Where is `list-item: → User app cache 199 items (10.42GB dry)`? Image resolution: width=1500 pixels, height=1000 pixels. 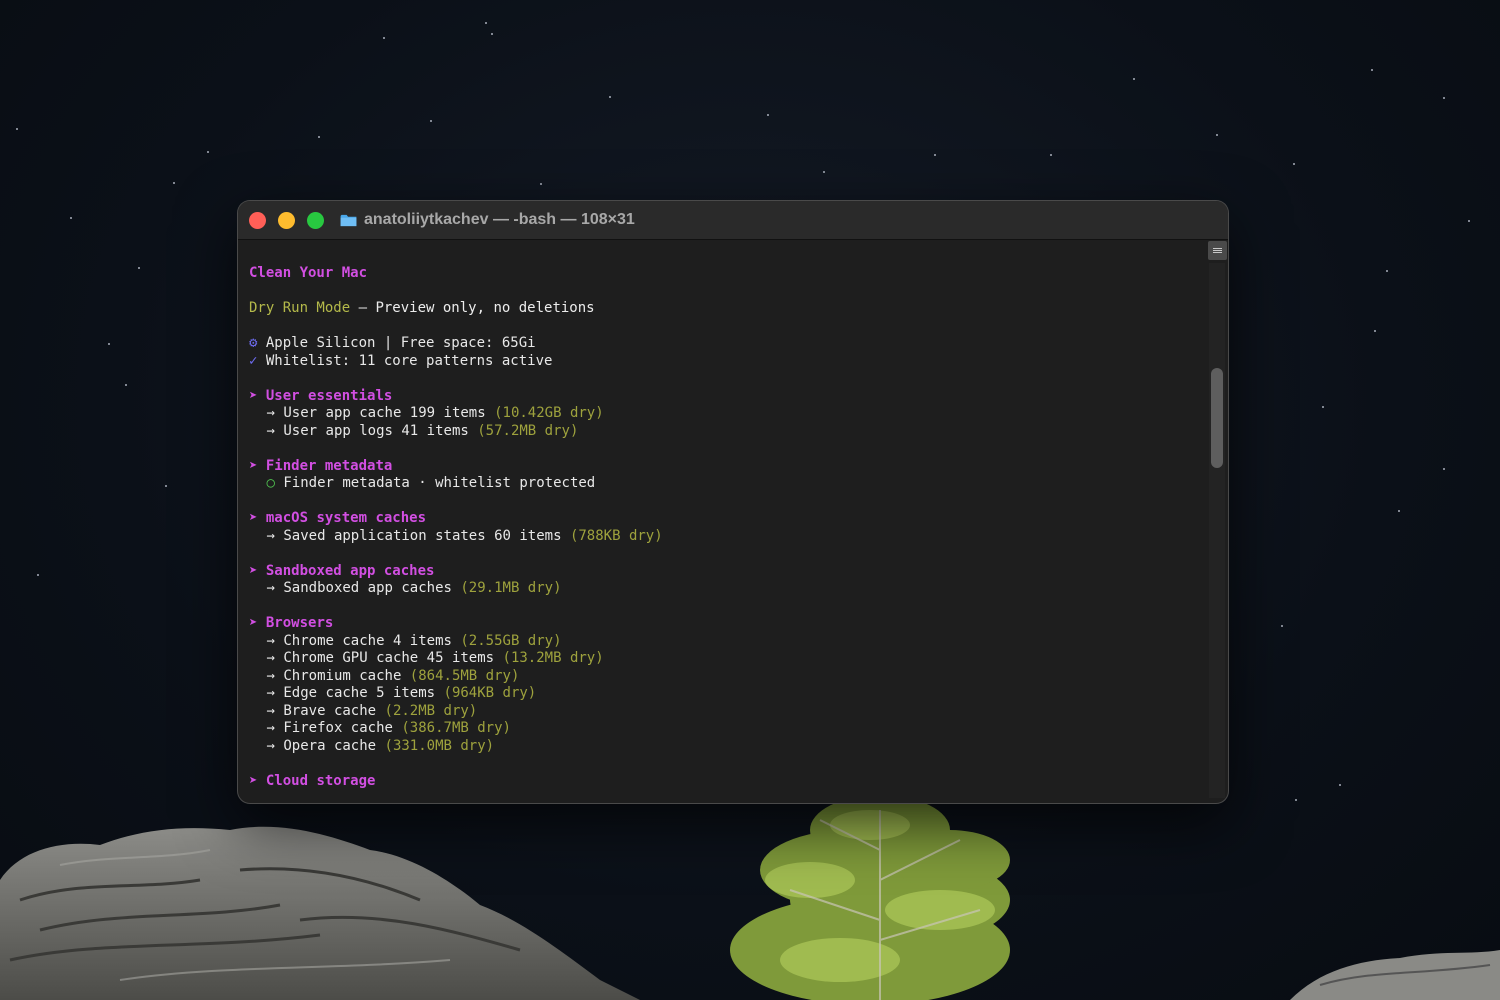
list-item: → User app cache 199 items (10.42GB dry) is located at coordinates (724, 414).